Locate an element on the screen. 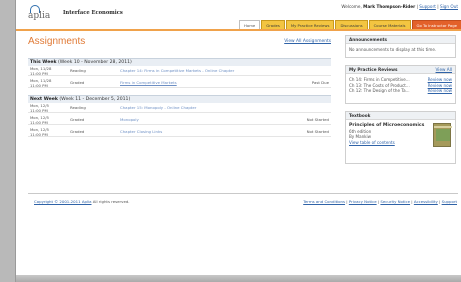 This screenshot has width=461, height=282. welcome-prefix: Welcome, is located at coordinates (351, 6).